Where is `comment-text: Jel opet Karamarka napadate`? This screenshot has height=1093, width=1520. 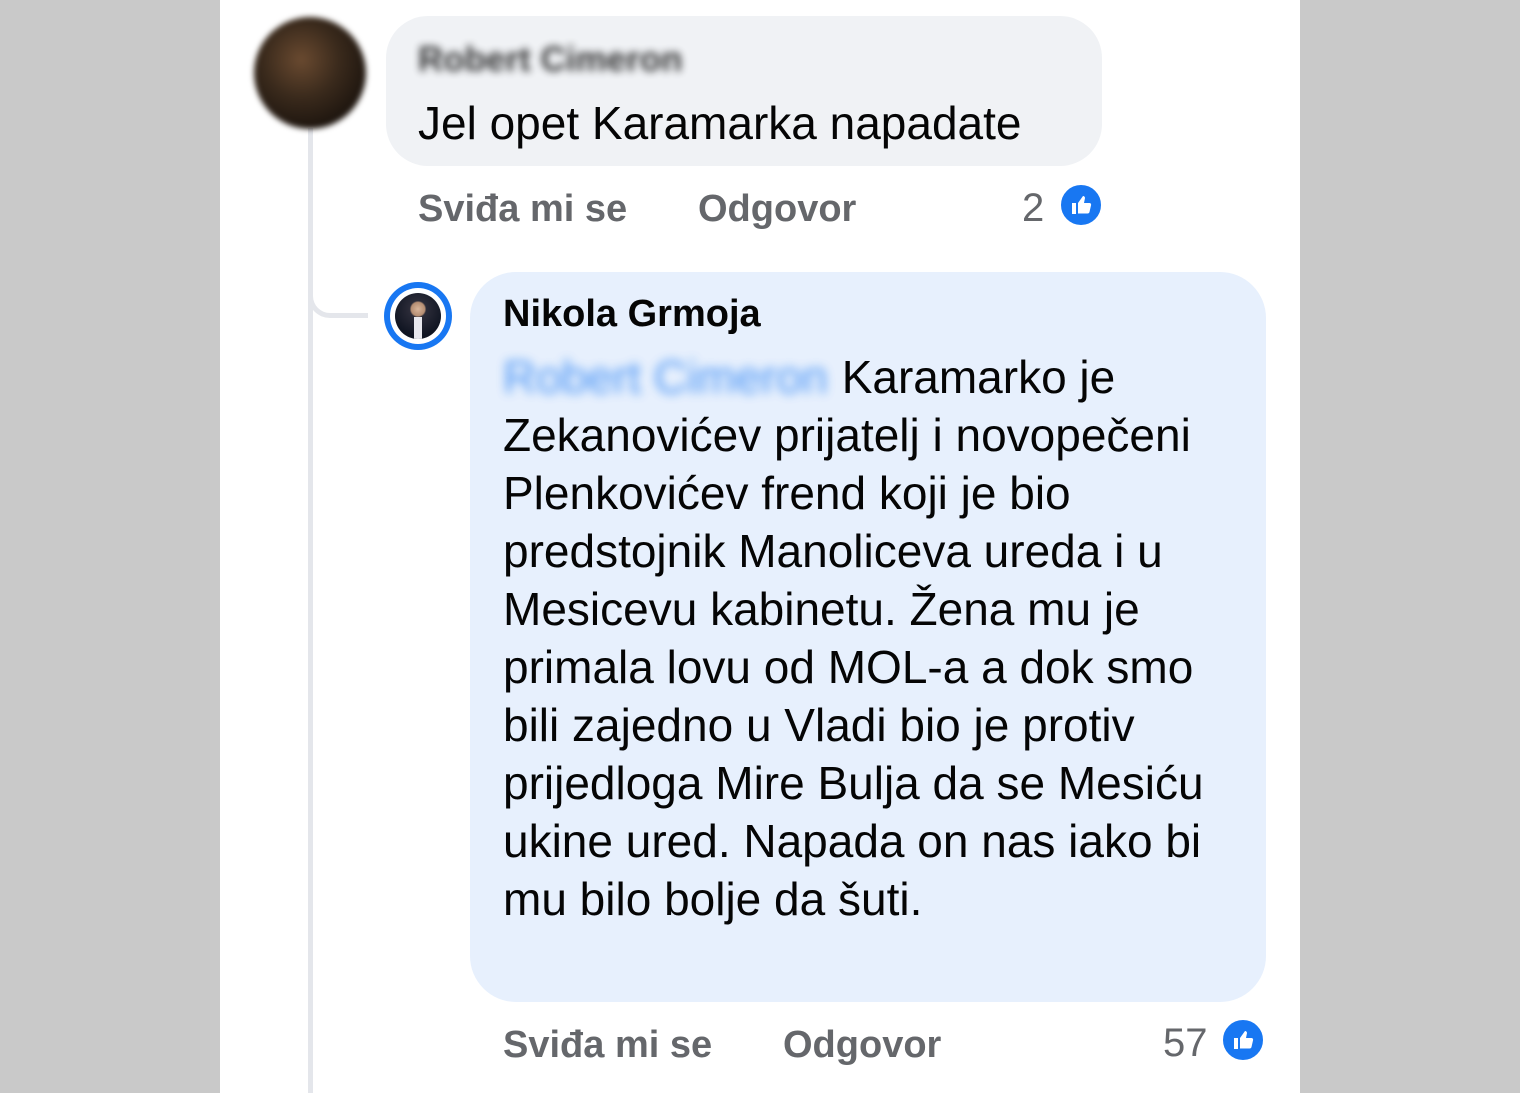 comment-text: Jel opet Karamarka napadate is located at coordinates (720, 123).